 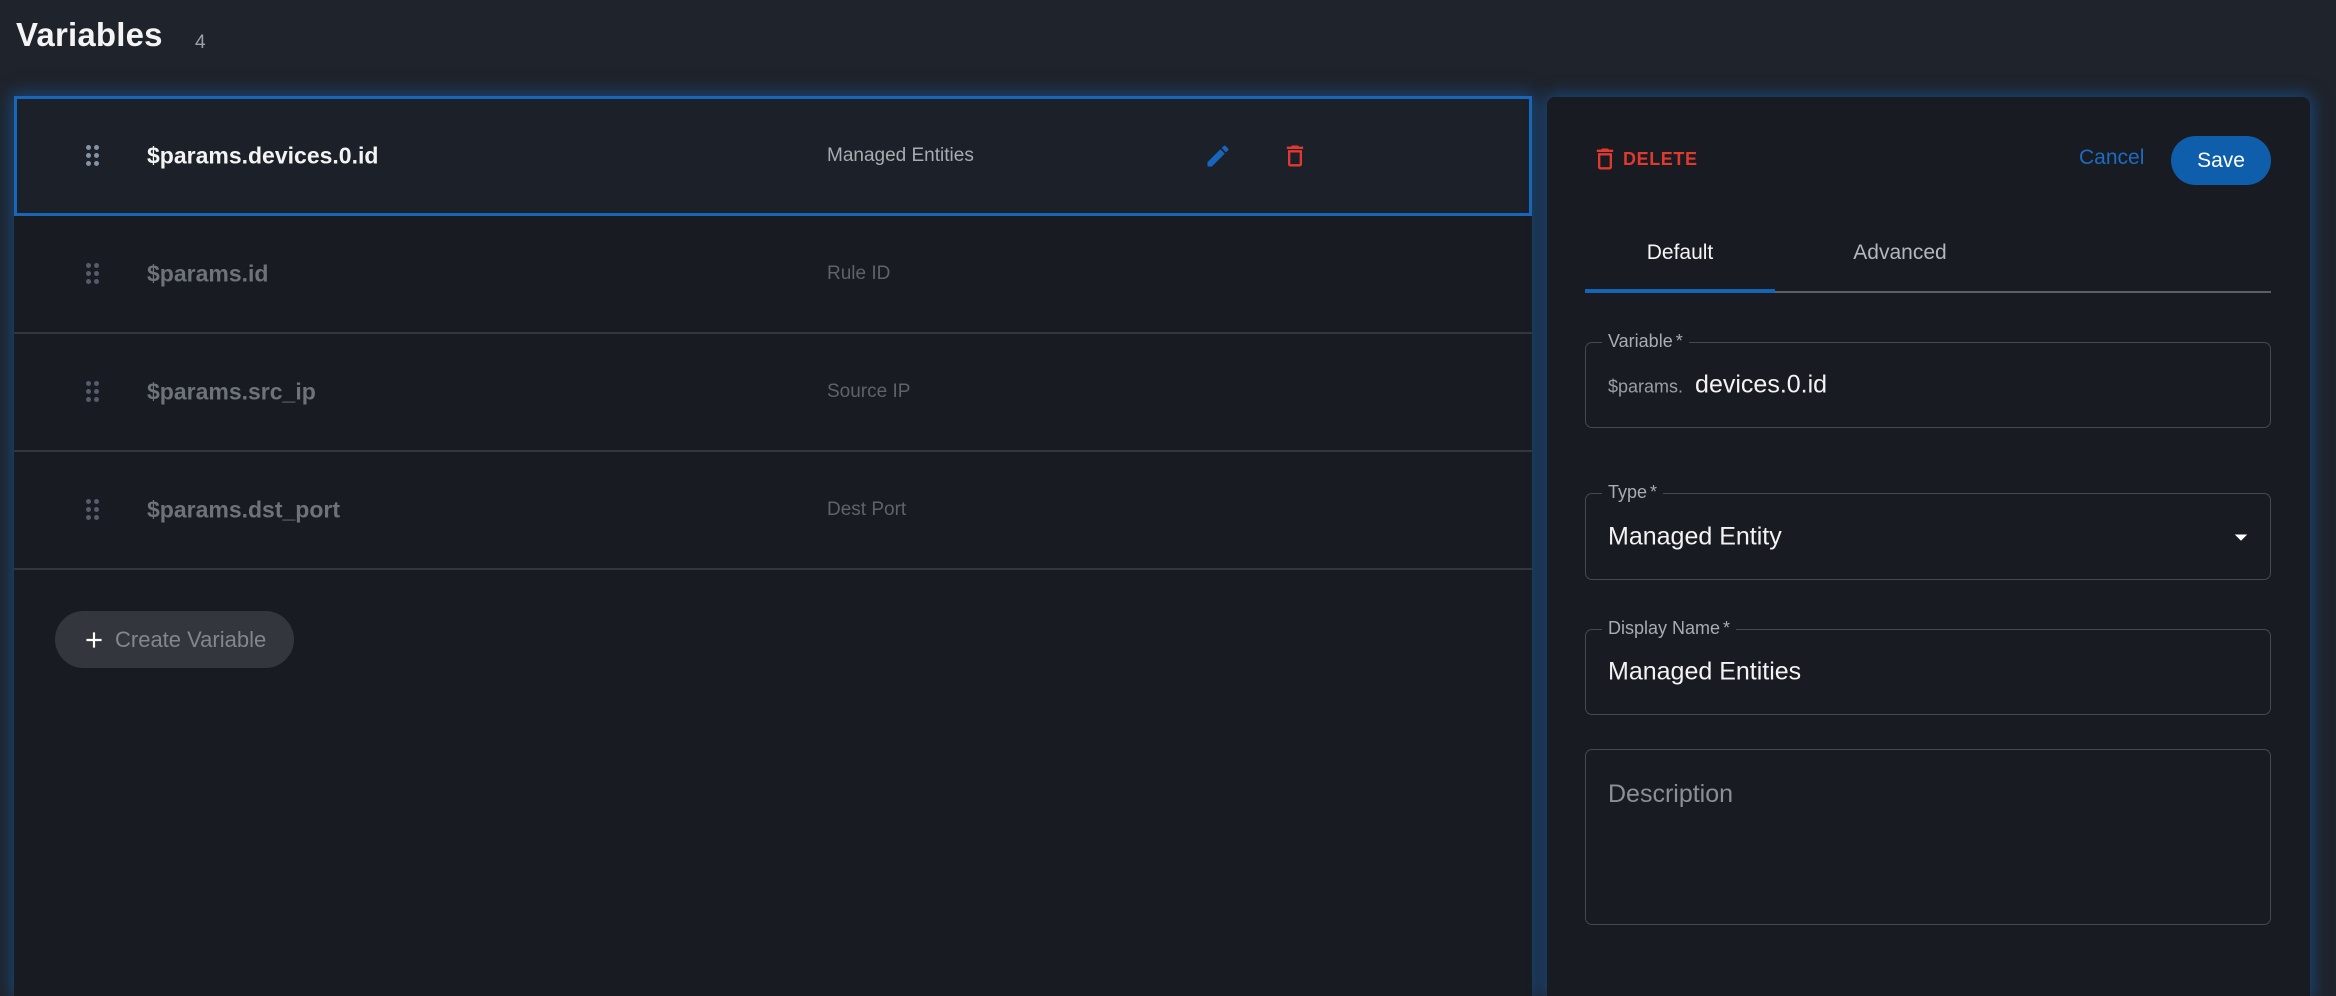 I want to click on delete-variable-button, so click(x=1295, y=156).